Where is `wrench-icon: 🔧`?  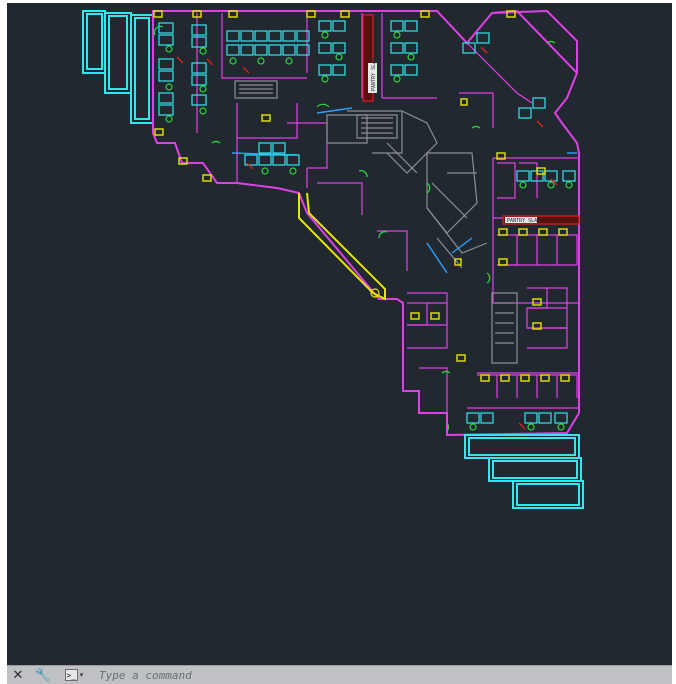 wrench-icon: 🔧 is located at coordinates (43, 675).